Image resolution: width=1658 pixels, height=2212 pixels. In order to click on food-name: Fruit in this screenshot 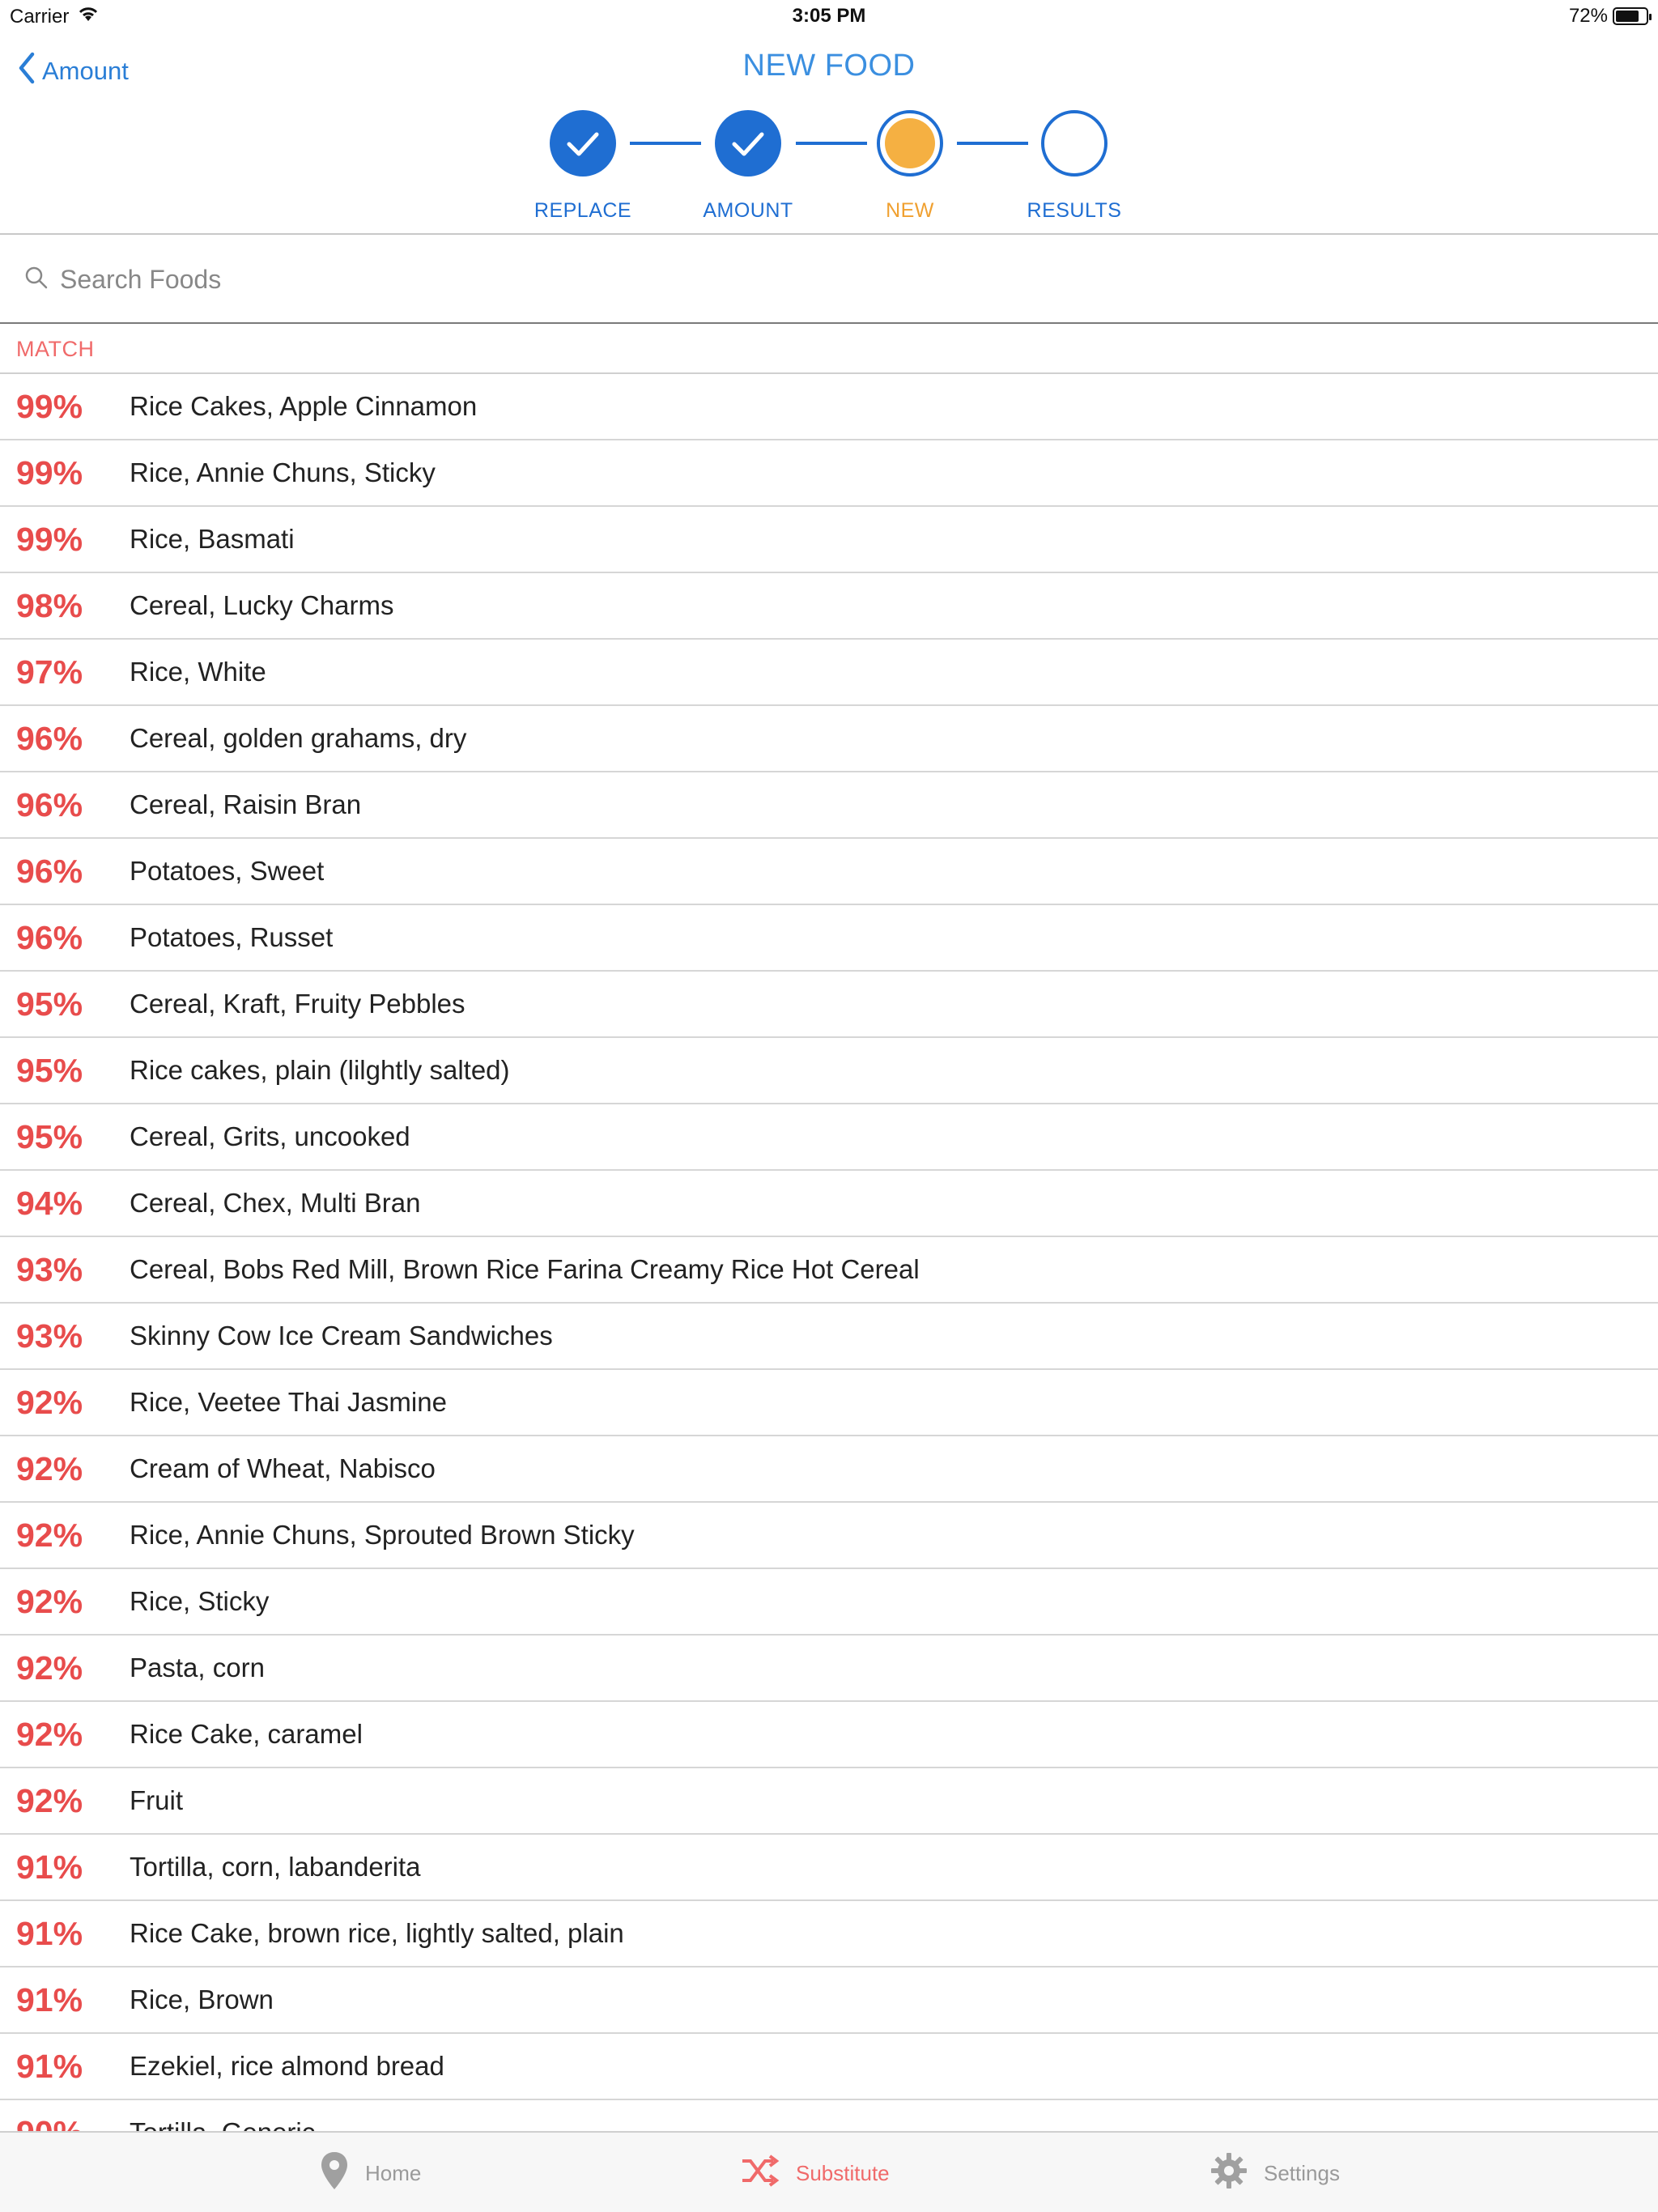, I will do `click(156, 1800)`.